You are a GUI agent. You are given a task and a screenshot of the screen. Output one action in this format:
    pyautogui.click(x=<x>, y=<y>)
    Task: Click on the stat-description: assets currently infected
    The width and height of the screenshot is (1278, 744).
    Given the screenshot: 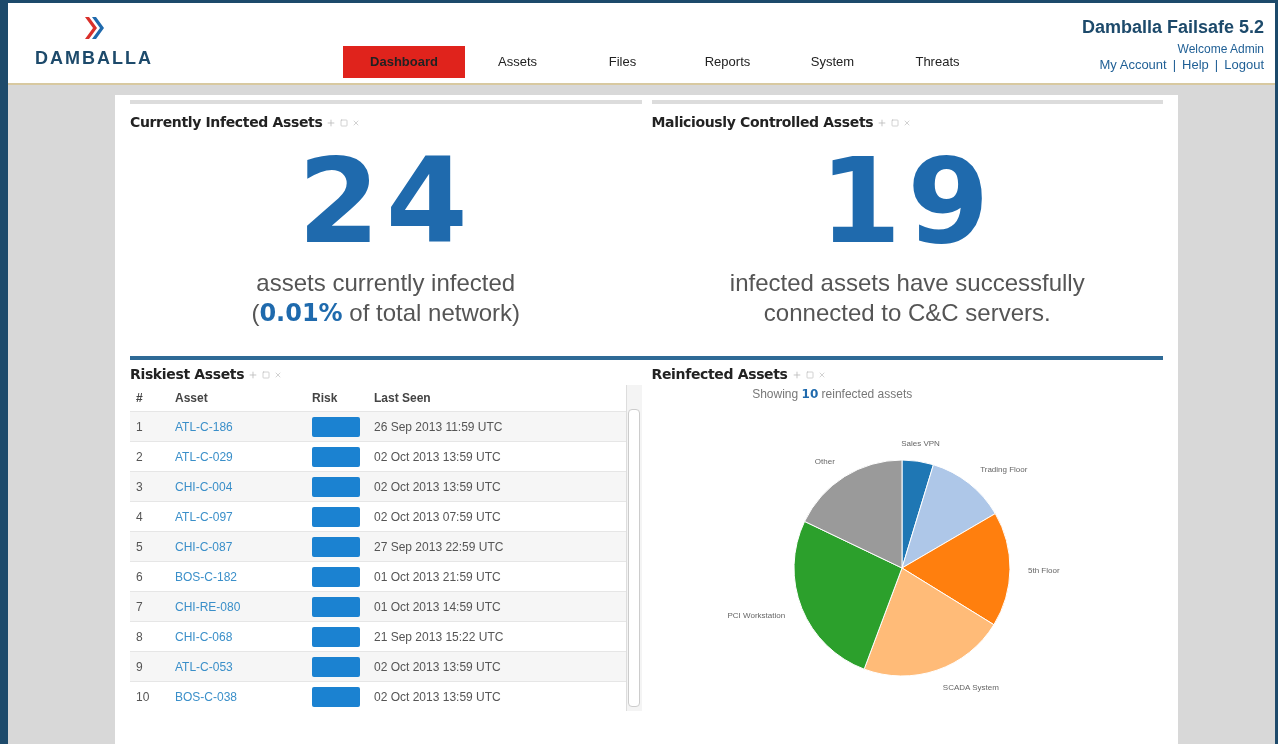 What is the action you would take?
    pyautogui.click(x=386, y=283)
    